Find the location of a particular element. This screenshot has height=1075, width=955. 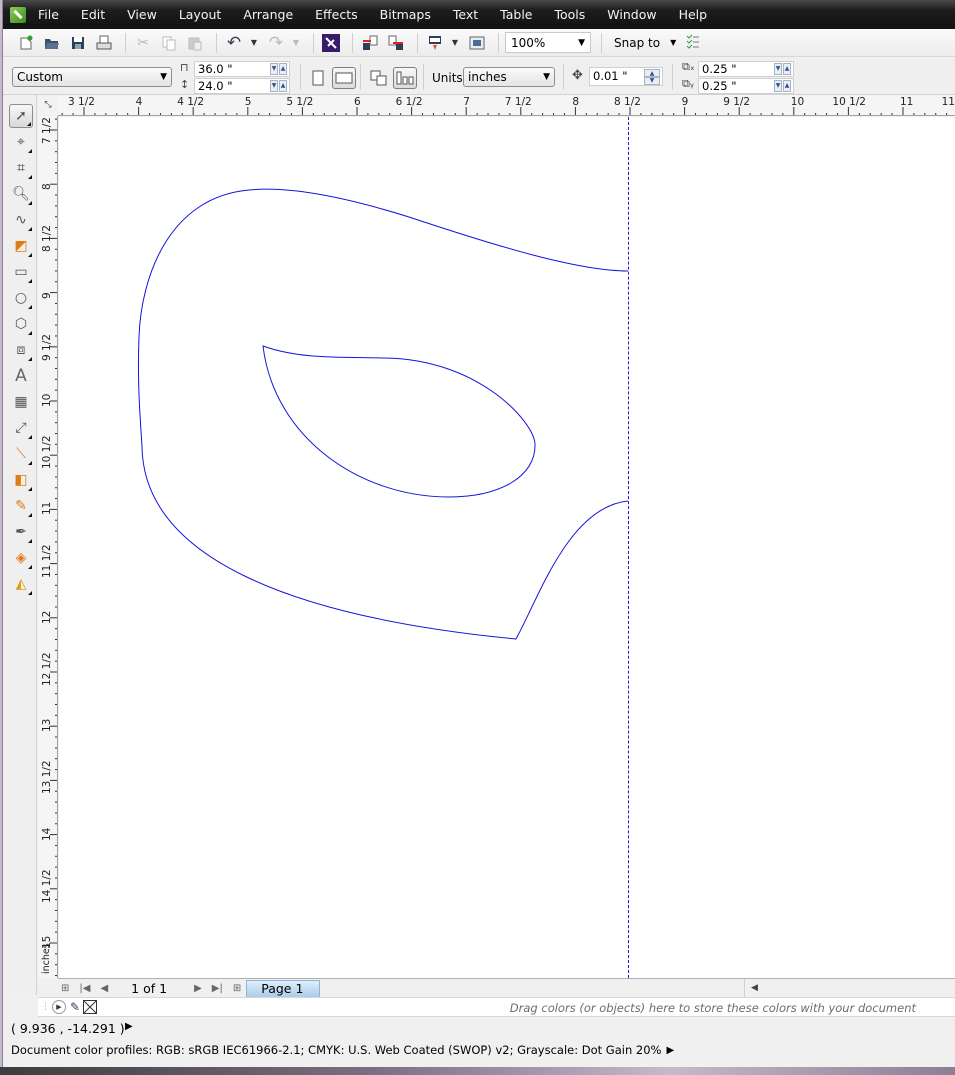

toolbox: ➚ ⌖ ⌗ 🔍︎ ∿ ◩ ▭ ○ ⬡ ⧈ A ▦ ⤢ ⟍ ◧ ✎ ✒ ◈ ◭ is located at coordinates (20, 545).